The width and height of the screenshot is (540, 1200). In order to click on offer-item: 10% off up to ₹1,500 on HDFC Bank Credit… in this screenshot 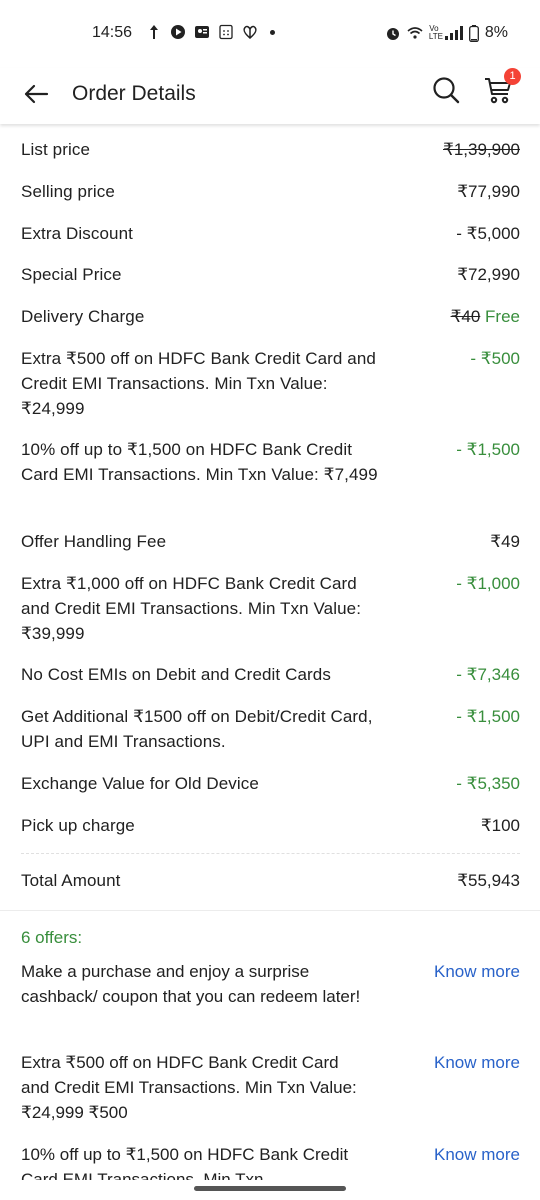, I will do `click(270, 1161)`.